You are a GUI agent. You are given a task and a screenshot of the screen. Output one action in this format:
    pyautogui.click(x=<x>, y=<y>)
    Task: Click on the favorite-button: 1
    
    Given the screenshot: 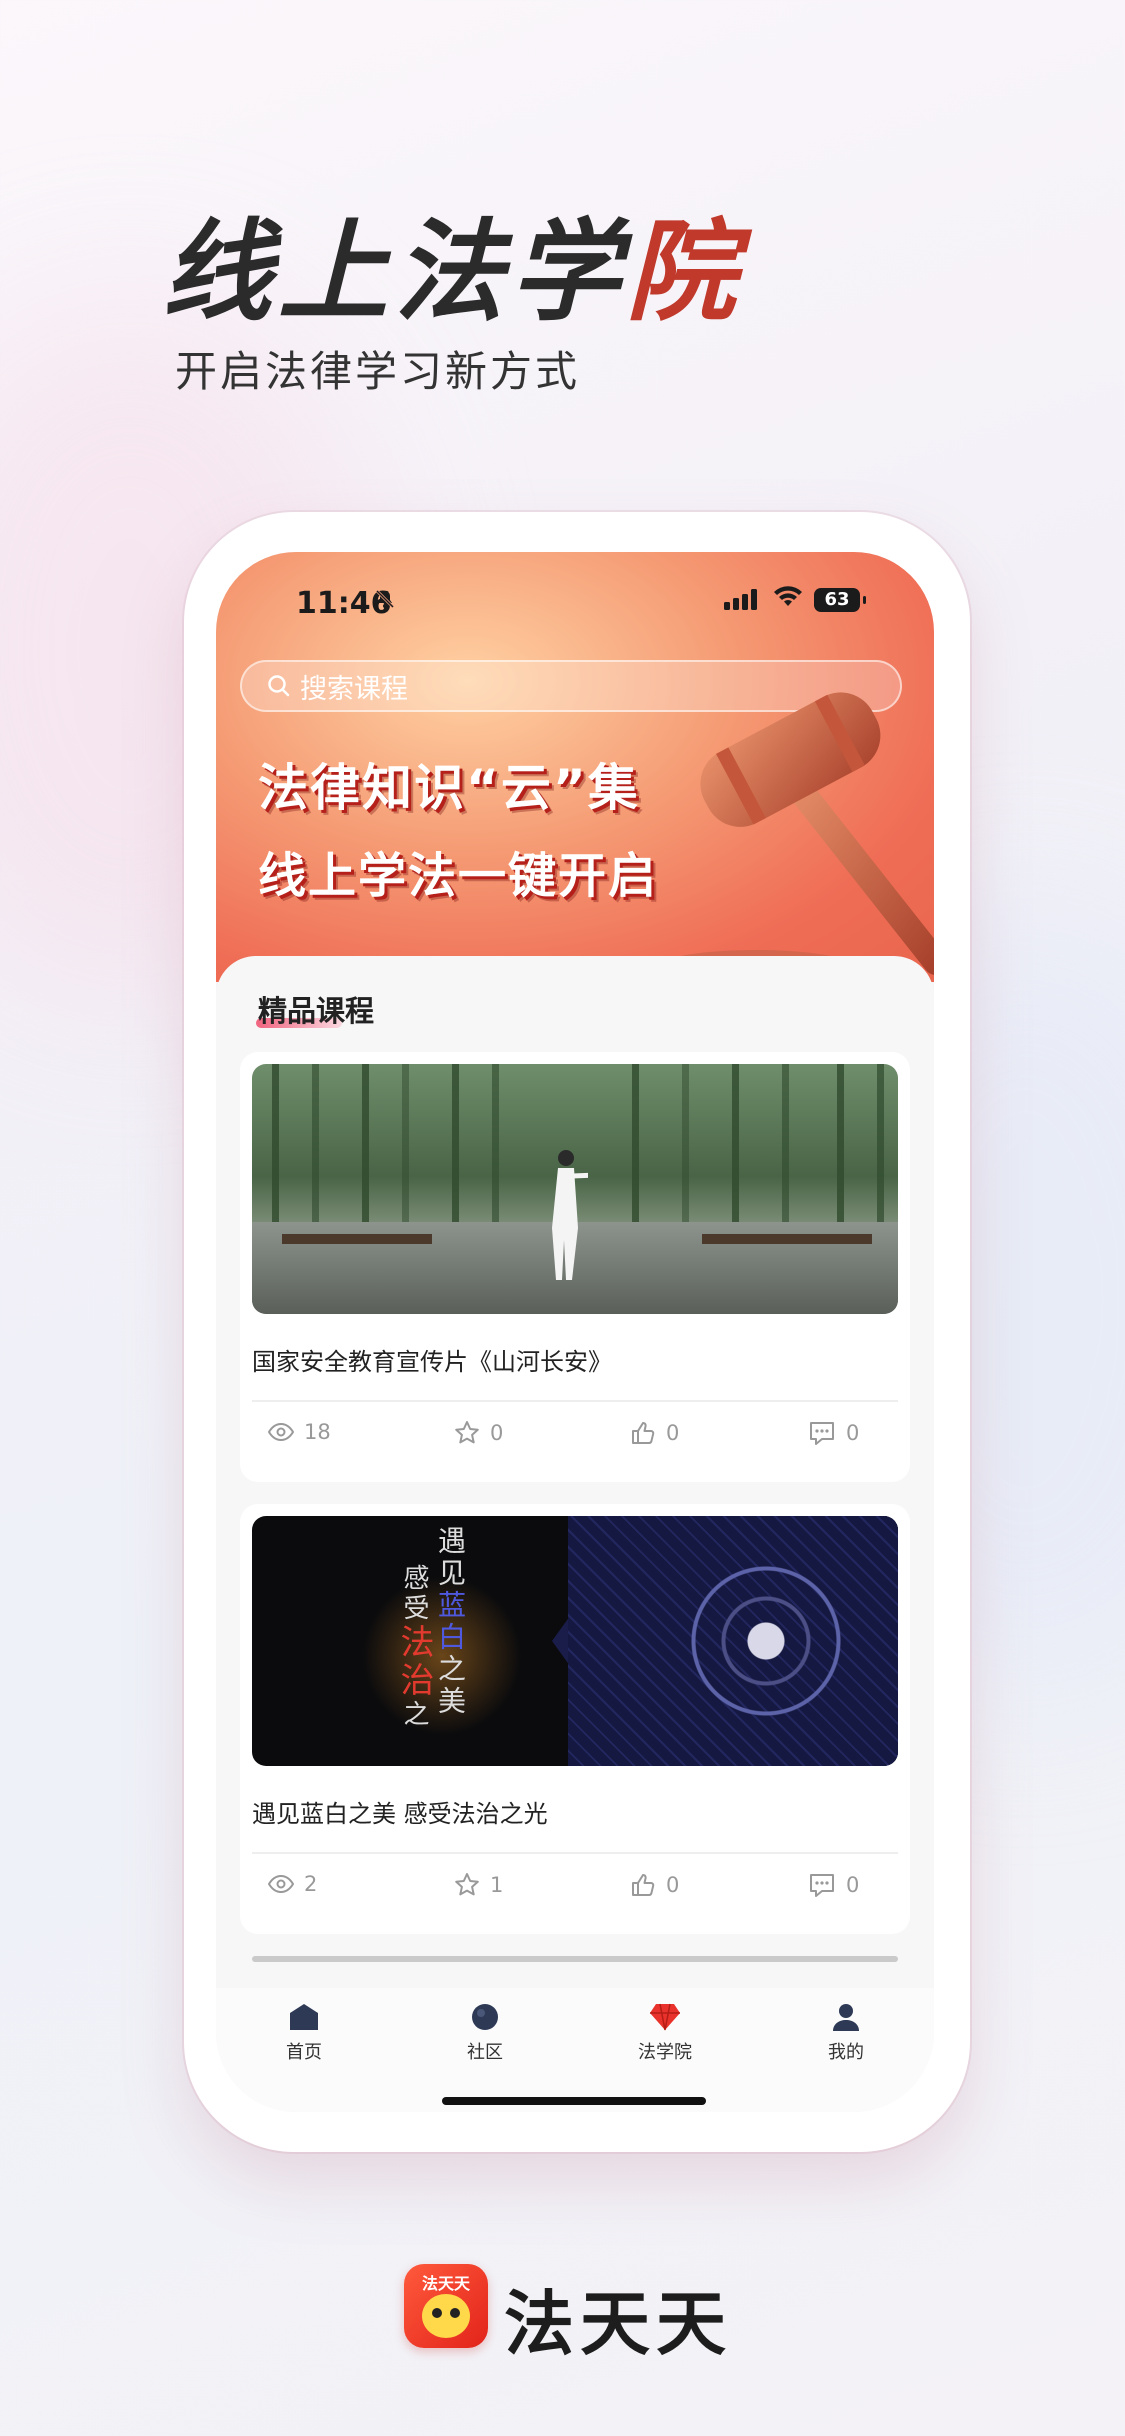 What is the action you would take?
    pyautogui.click(x=478, y=1885)
    